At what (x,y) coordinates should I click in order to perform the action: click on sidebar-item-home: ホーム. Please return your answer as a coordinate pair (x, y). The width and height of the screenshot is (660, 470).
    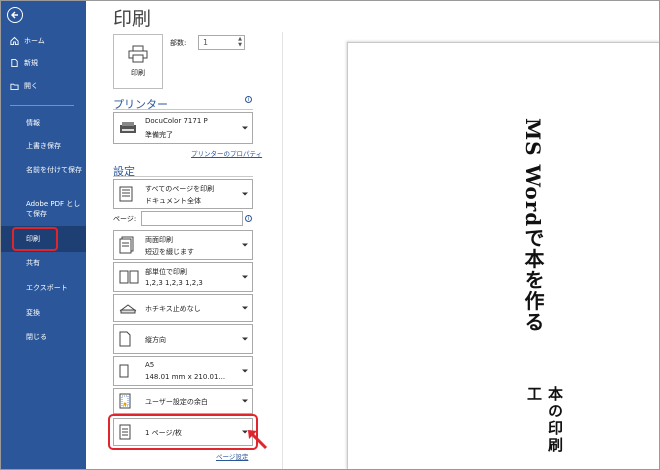
    Looking at the image, I should click on (43, 41).